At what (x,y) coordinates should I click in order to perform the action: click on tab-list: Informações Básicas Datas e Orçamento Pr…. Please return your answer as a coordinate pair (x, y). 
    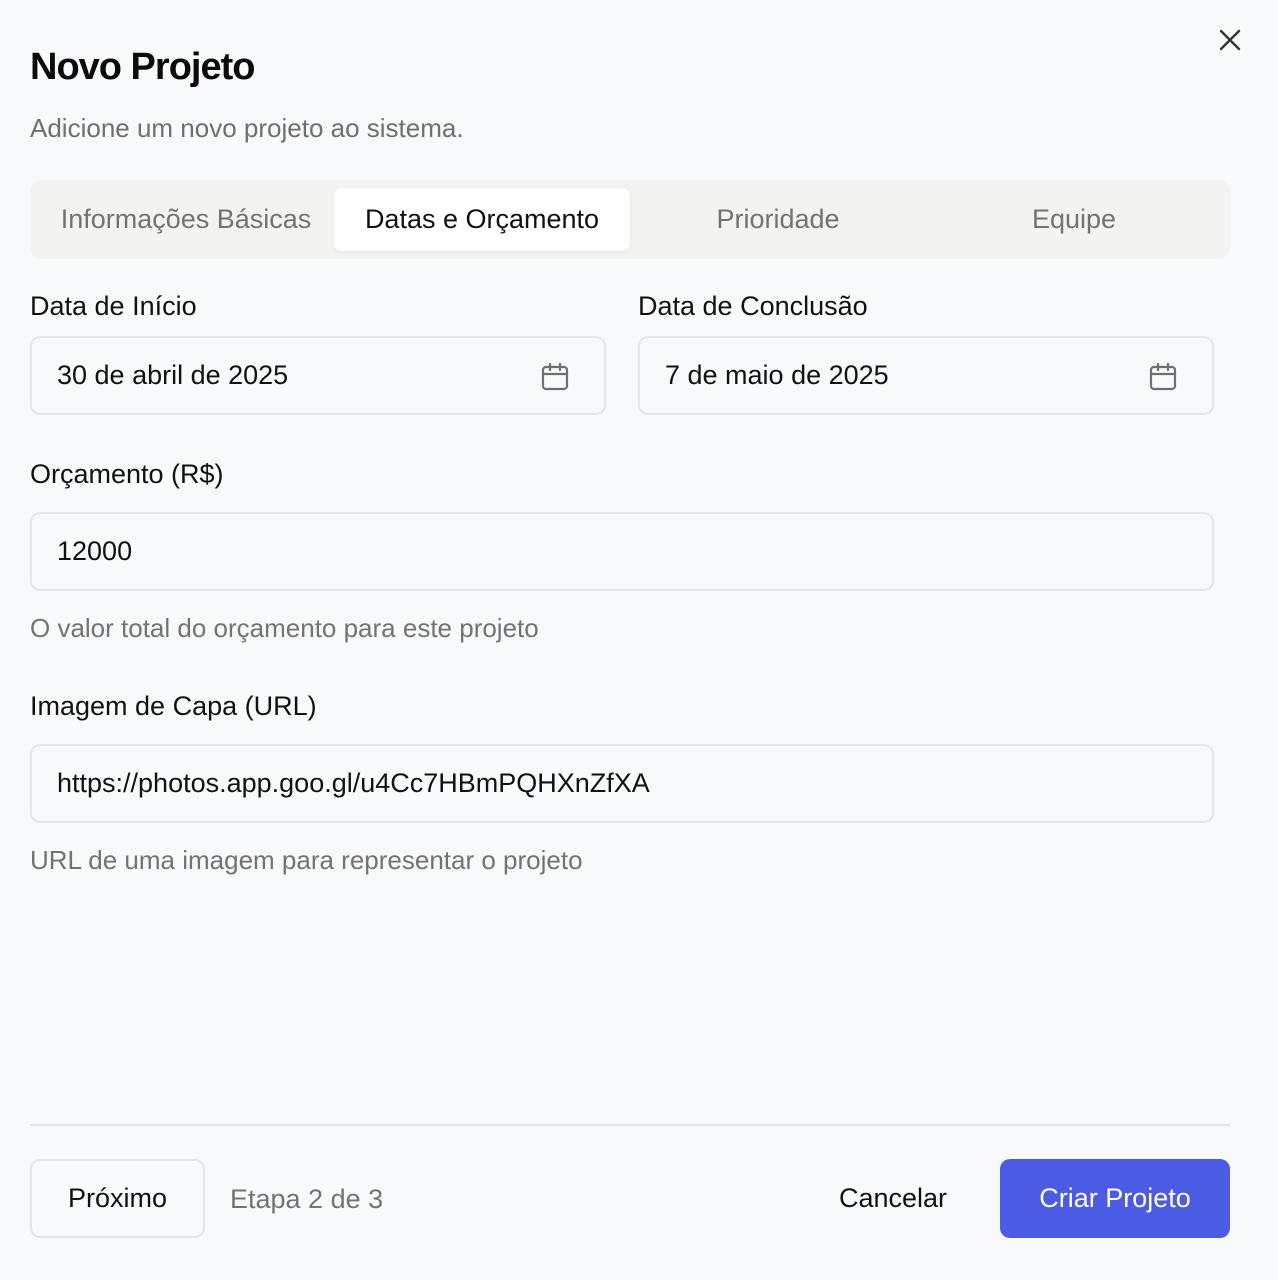
    Looking at the image, I should click on (630, 219).